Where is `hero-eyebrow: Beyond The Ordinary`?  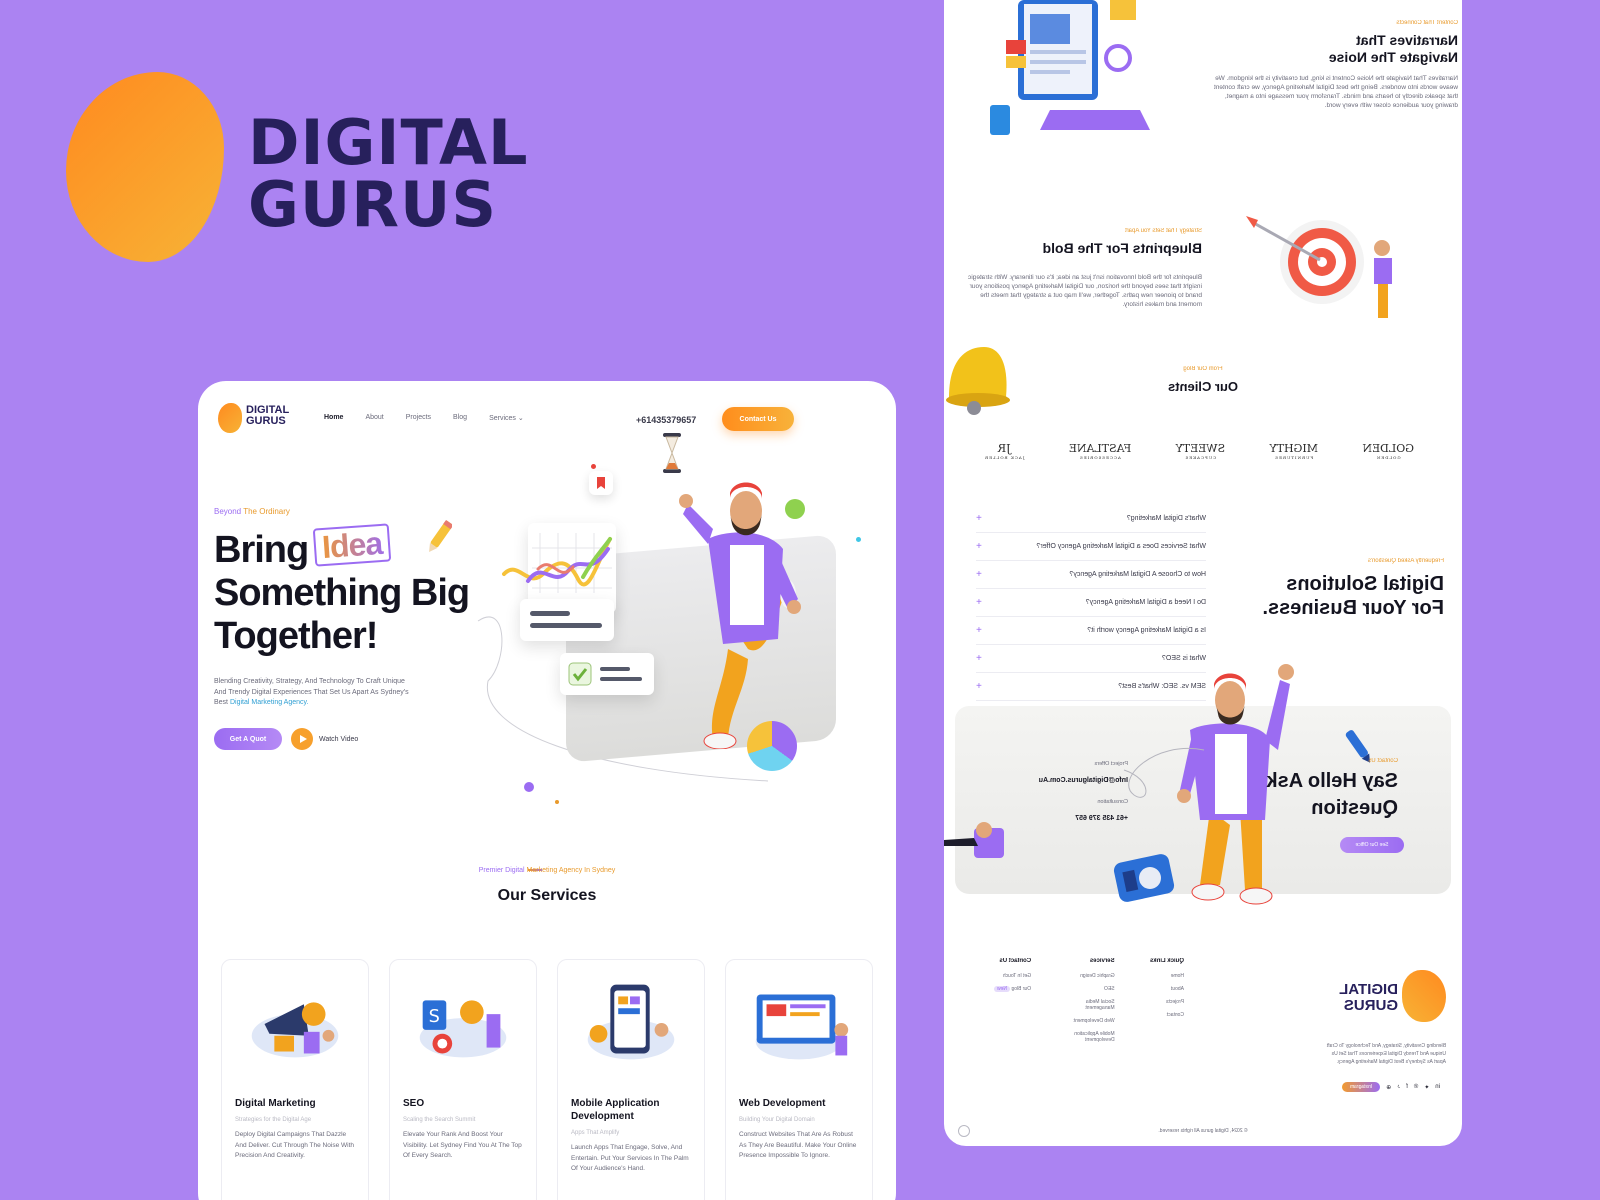 hero-eyebrow: Beyond The Ordinary is located at coordinates (252, 511).